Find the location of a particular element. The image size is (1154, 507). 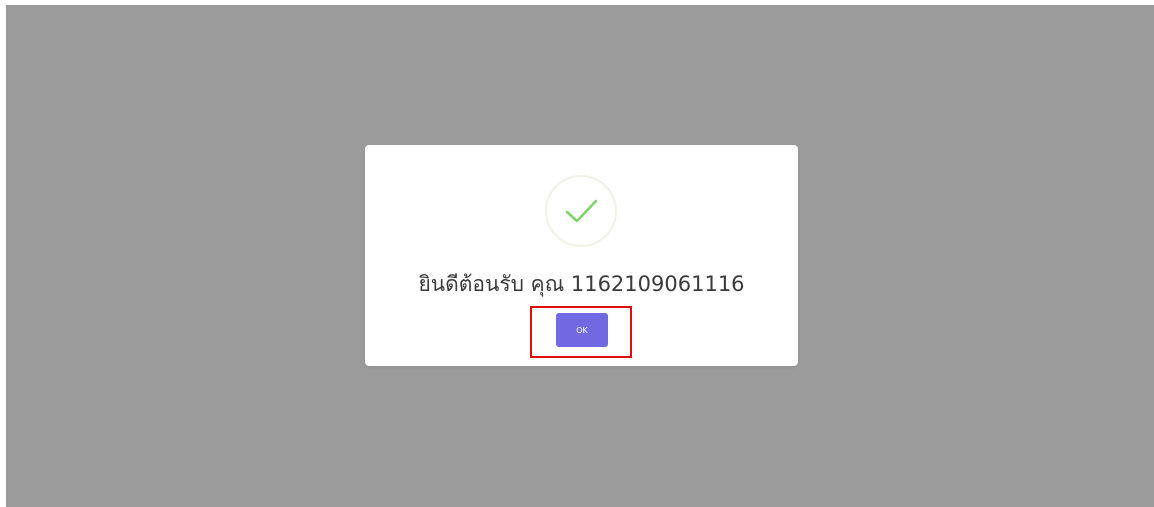

welcome-message: ยินดีต้อนรับ คุณ 1162109061116 is located at coordinates (581, 284).